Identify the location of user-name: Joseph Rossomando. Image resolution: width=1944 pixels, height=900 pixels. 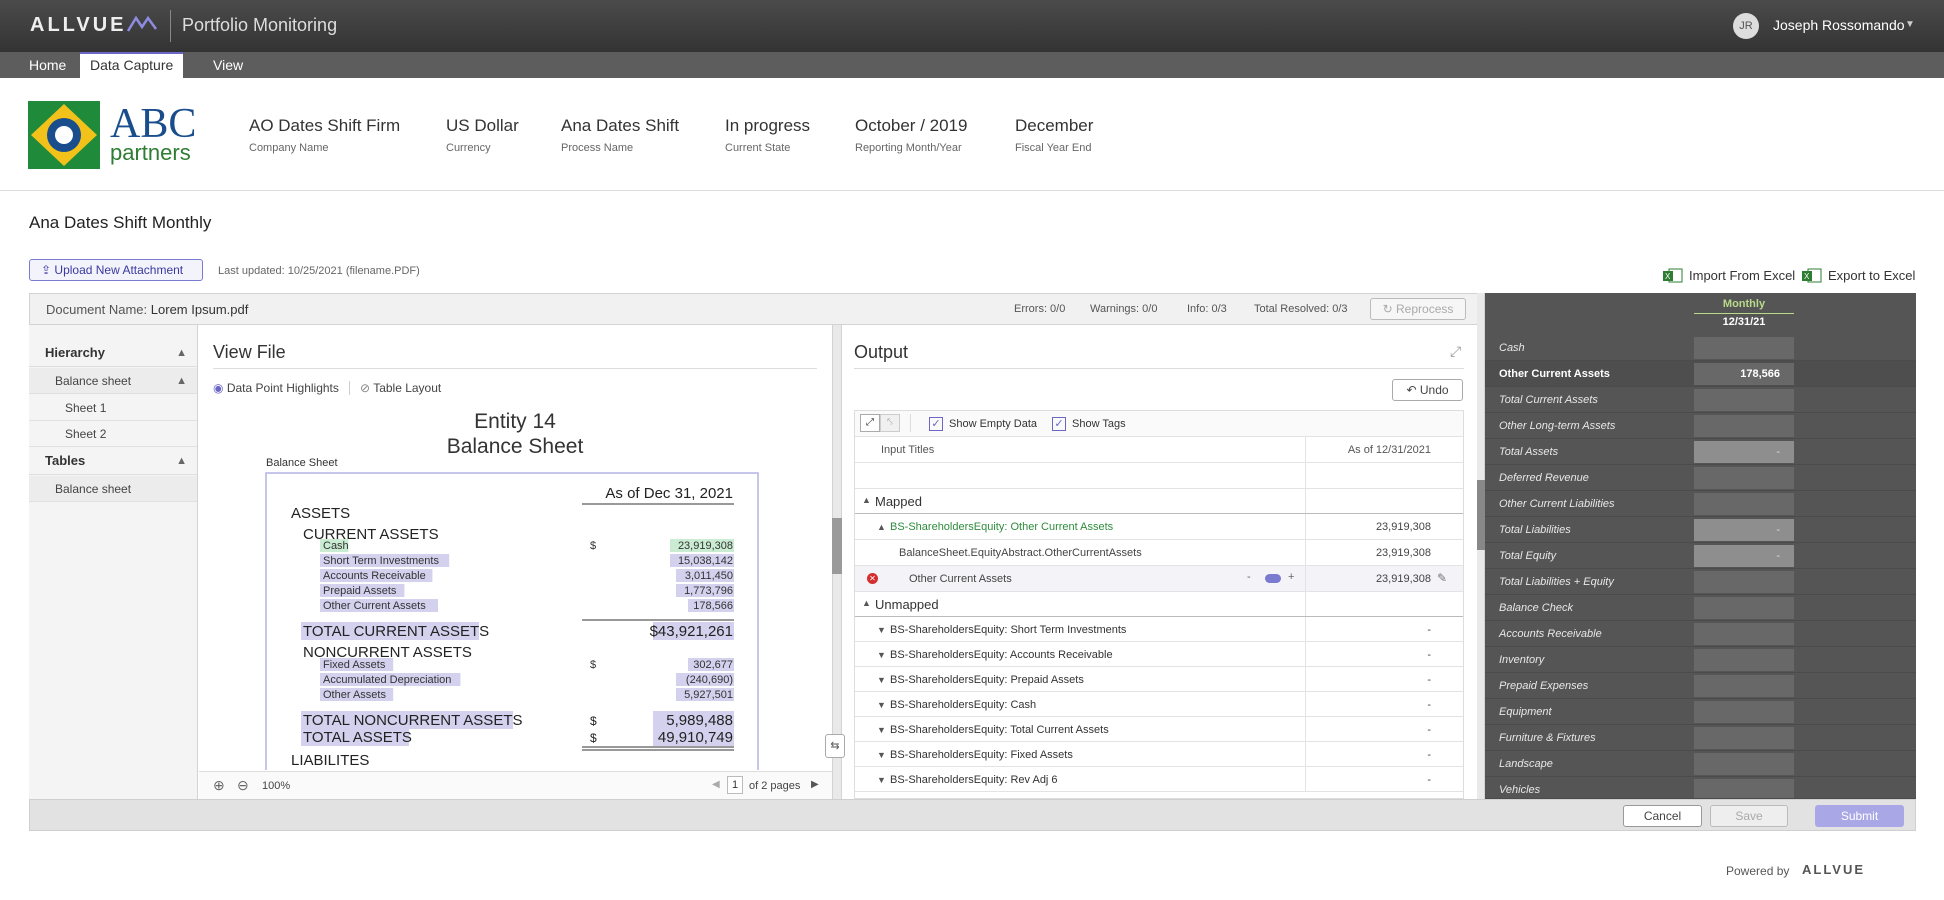
(1839, 25).